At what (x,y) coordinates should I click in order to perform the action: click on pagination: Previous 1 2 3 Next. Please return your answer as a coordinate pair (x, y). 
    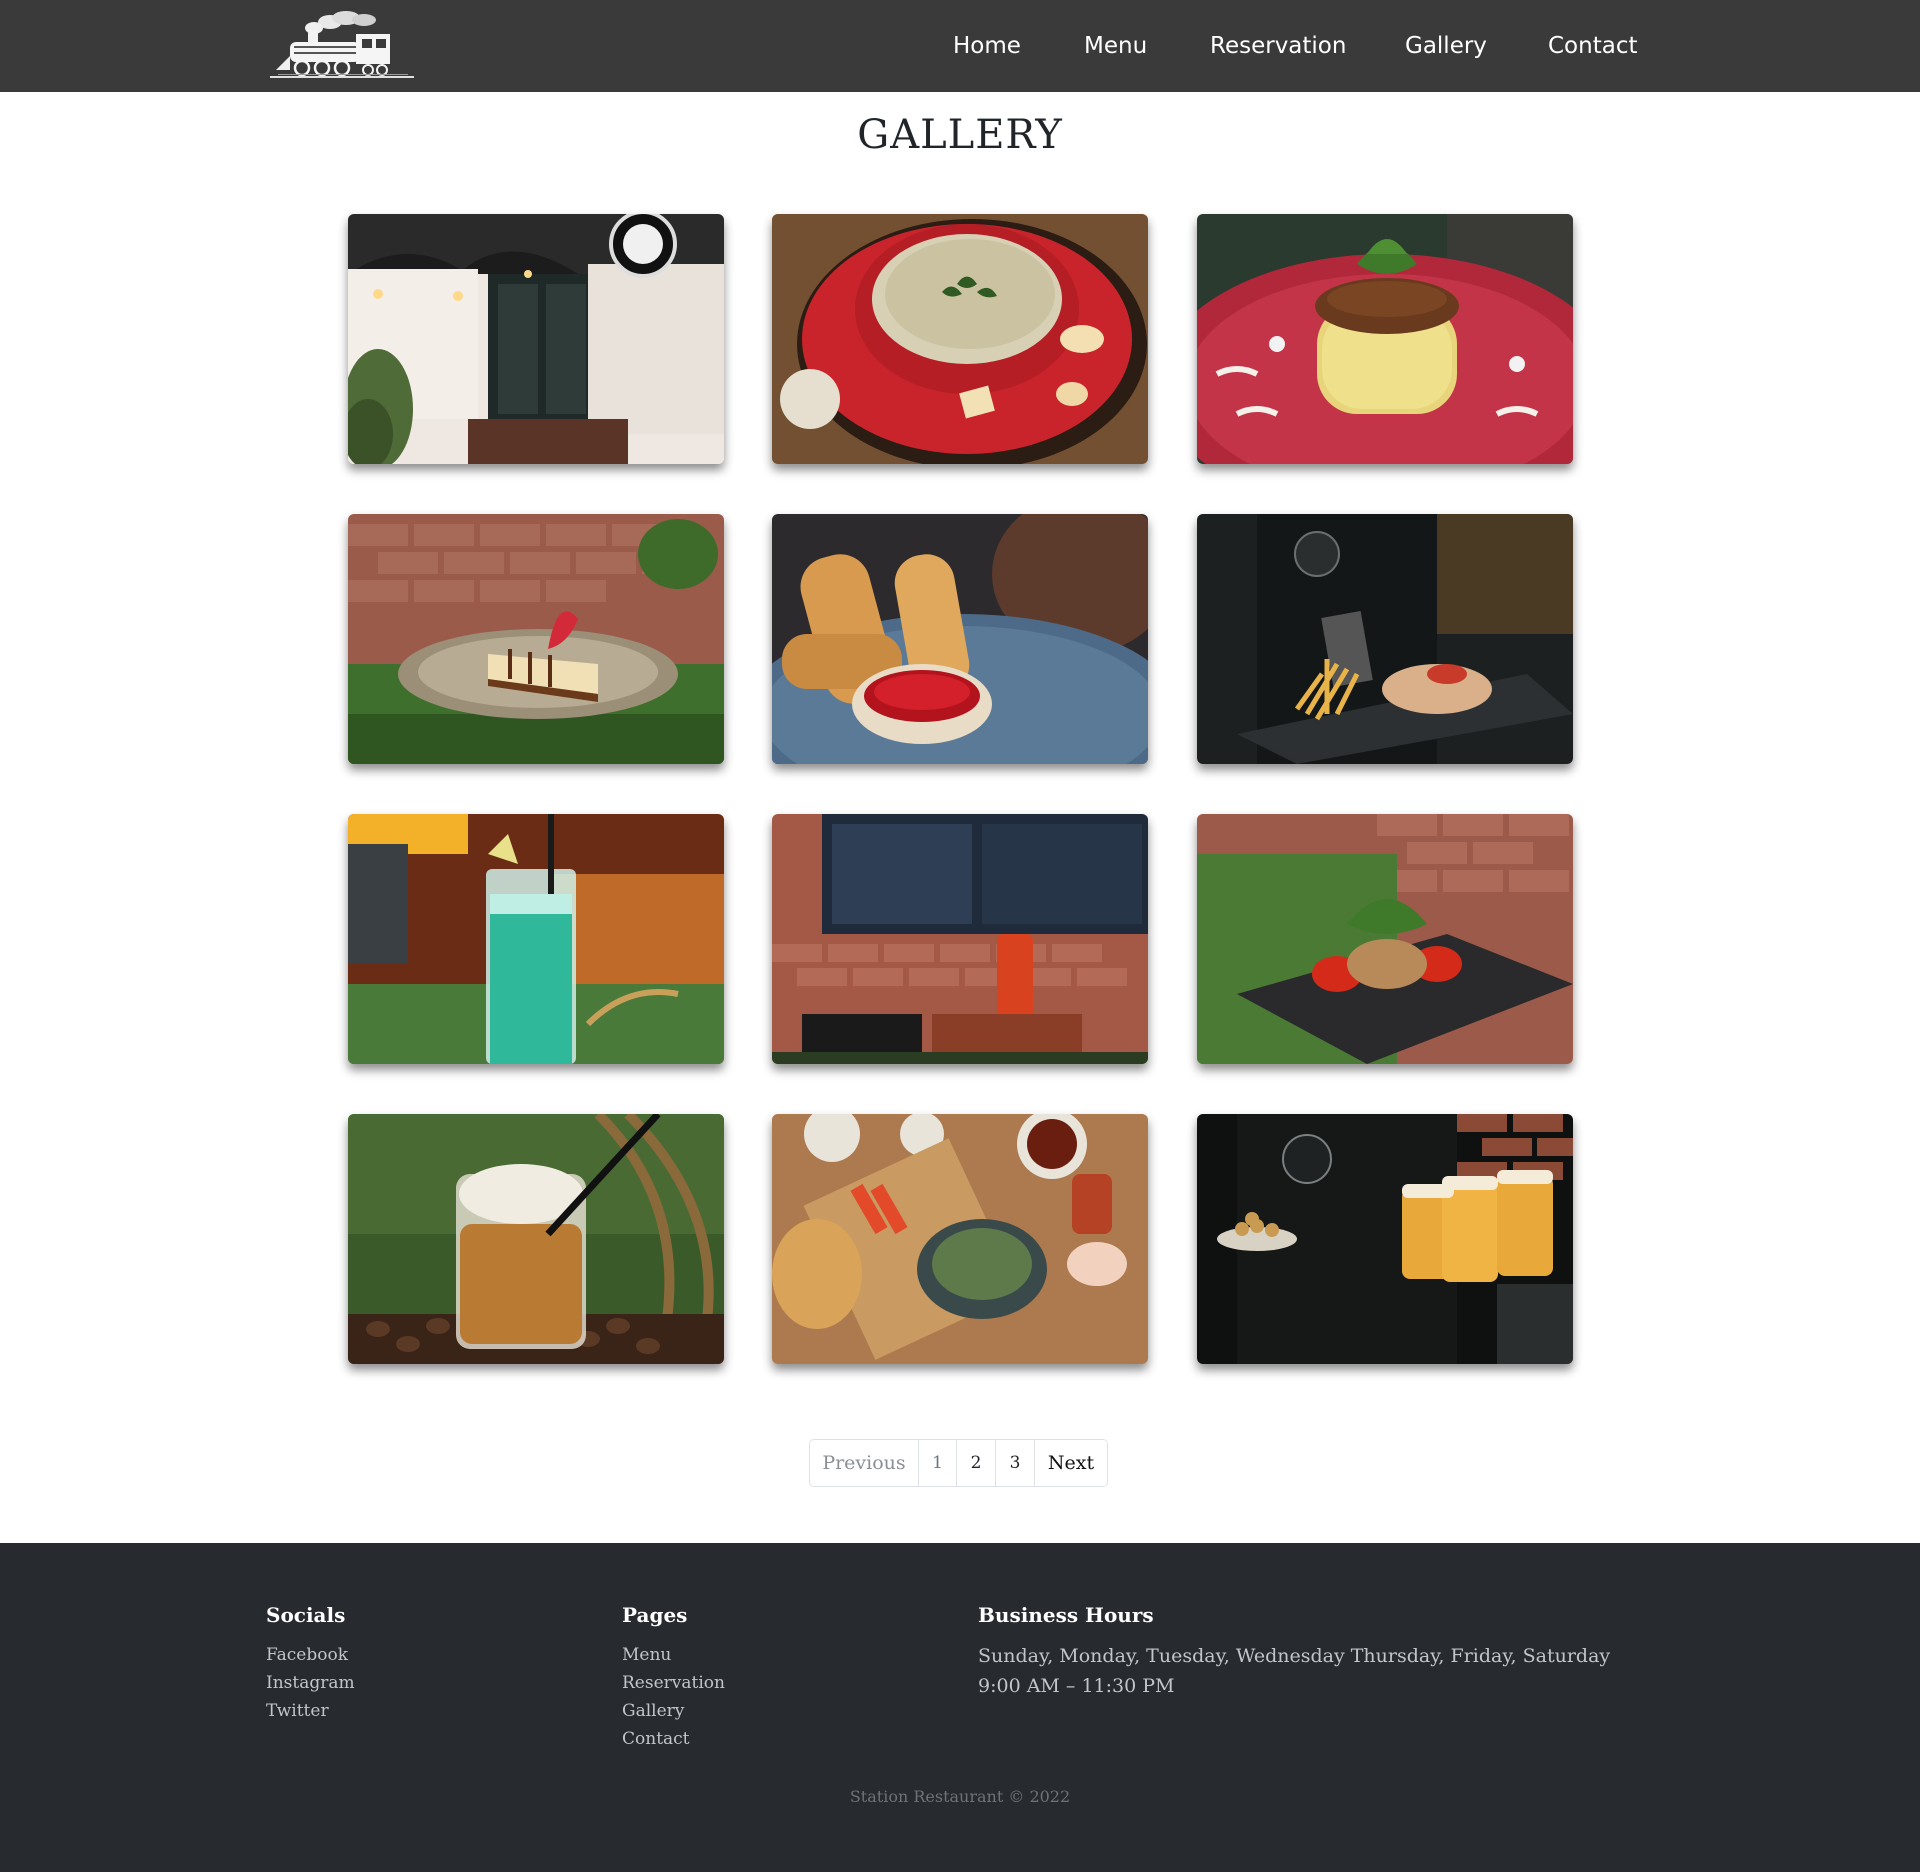
    Looking at the image, I should click on (958, 1463).